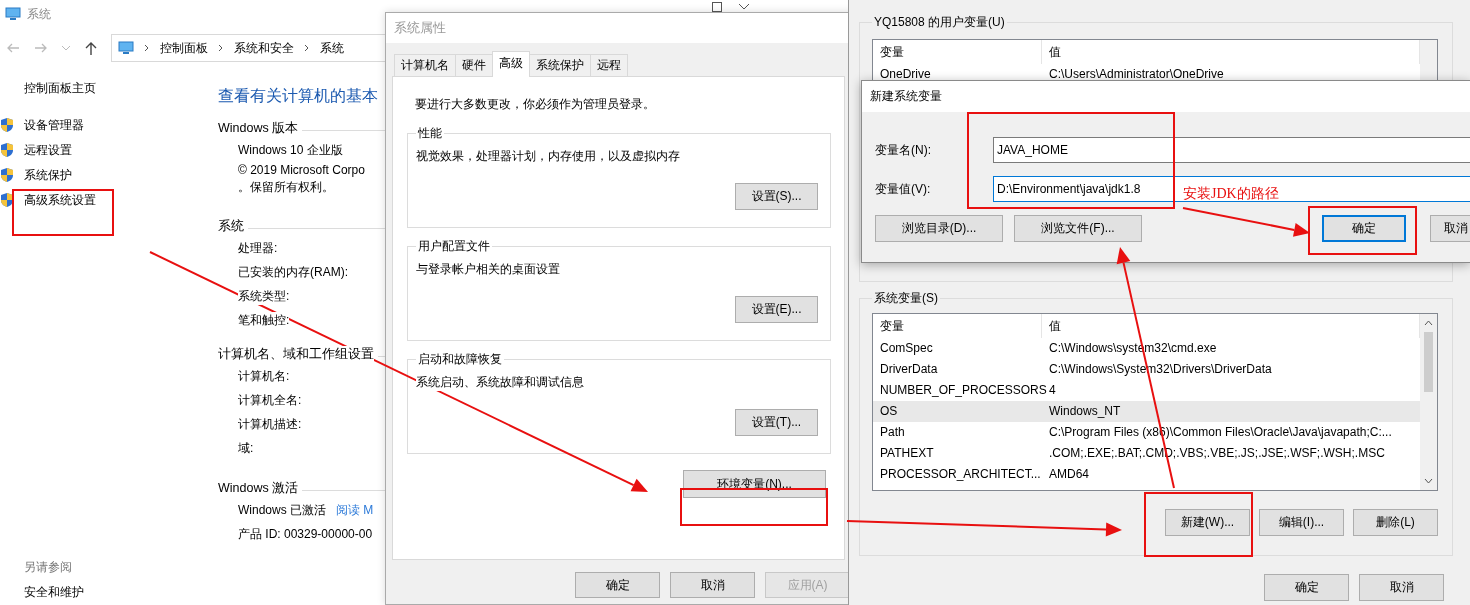 This screenshot has width=1470, height=605. What do you see at coordinates (231, 226) in the screenshot?
I see `section-heading: 系统` at bounding box center [231, 226].